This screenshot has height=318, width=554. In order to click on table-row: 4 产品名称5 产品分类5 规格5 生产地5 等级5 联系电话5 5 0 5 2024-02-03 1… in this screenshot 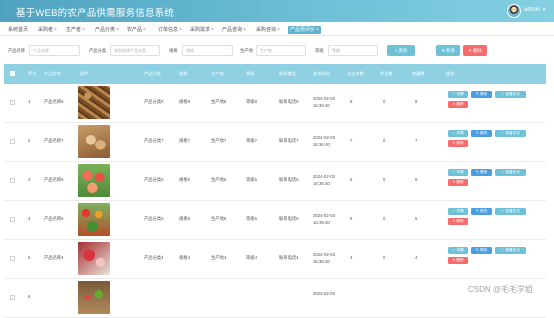, I will do `click(275, 220)`.